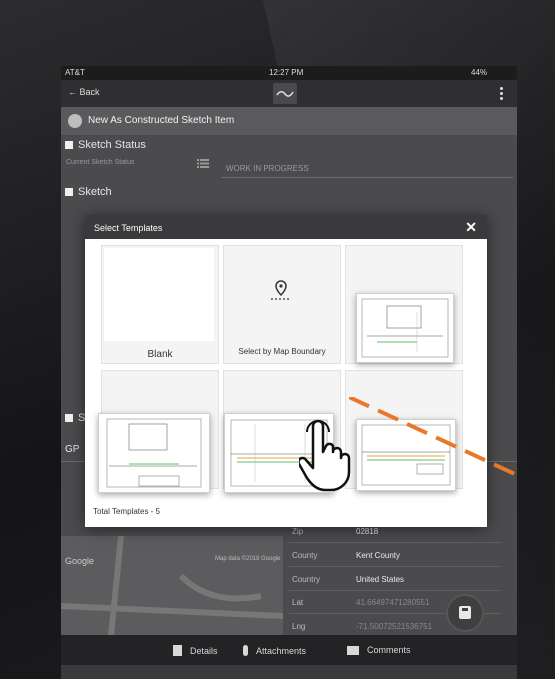 The width and height of the screenshot is (555, 679). Describe the element at coordinates (161, 120) in the screenshot. I see `form-title: New As Constructed Sketch Item` at that location.